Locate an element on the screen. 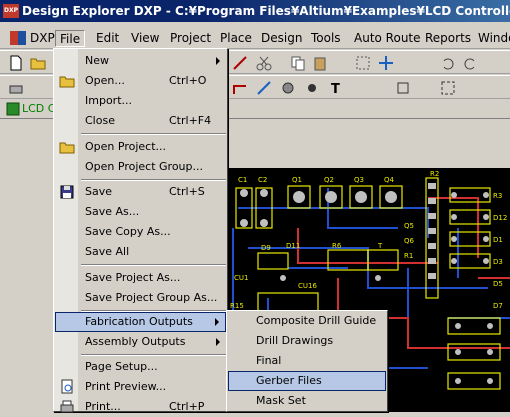 This screenshot has width=510, height=417. pcb-designator-label: R6 is located at coordinates (337, 246).